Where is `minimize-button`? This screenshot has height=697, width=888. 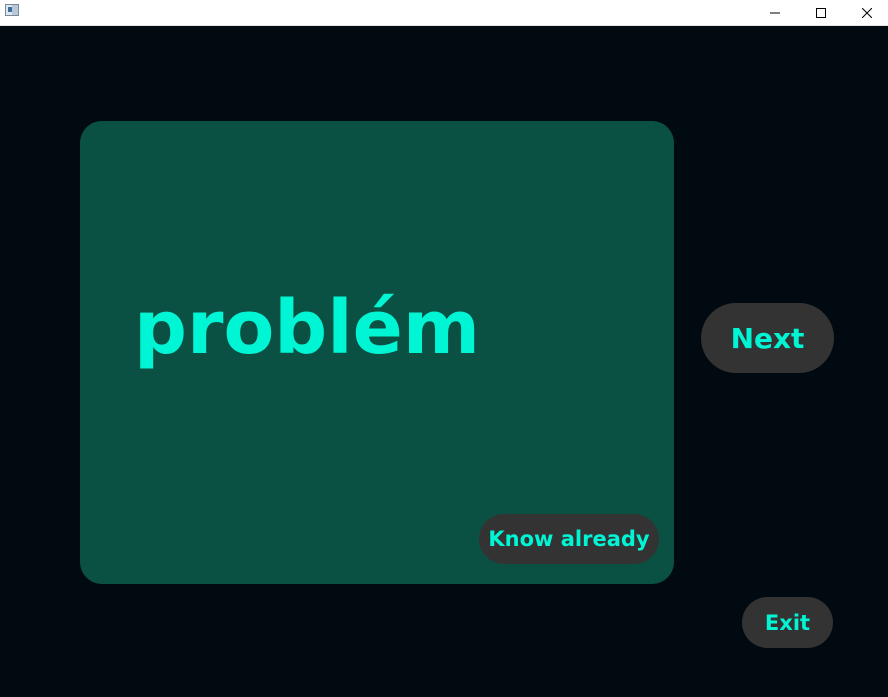 minimize-button is located at coordinates (775, 12).